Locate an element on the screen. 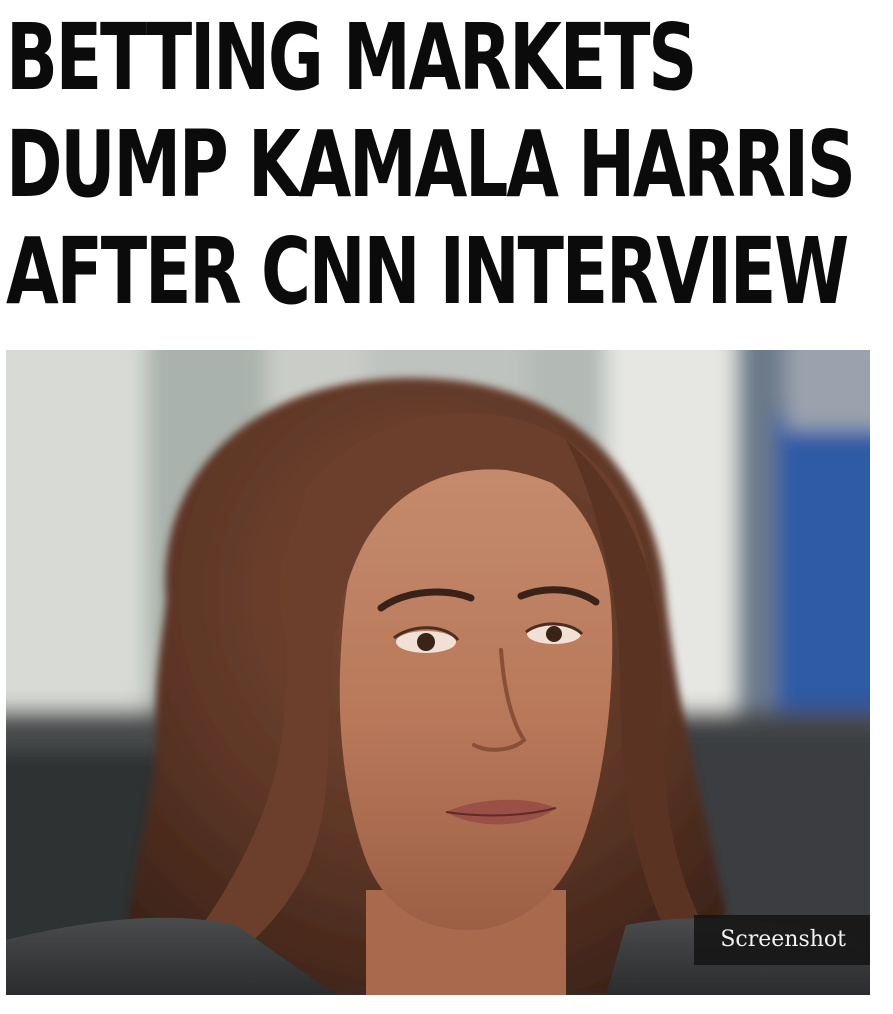 The image size is (893, 1014). screenshot-caption: Screenshot is located at coordinates (782, 940).